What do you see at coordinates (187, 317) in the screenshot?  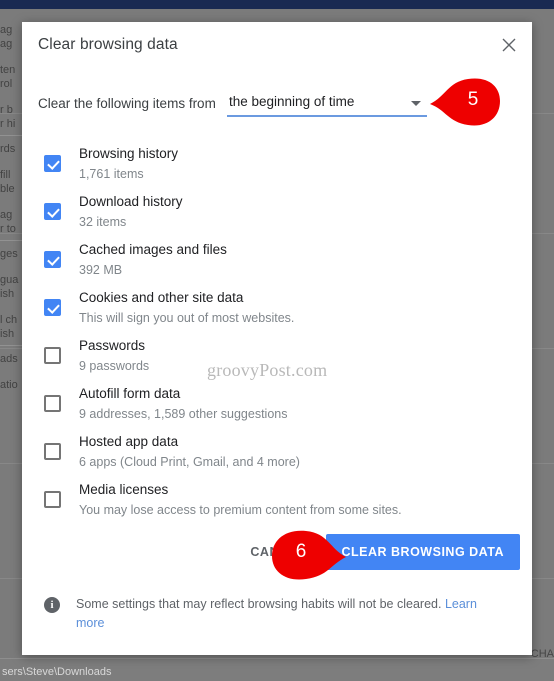 I see `list-item-subtitle: This will sign you out of most websites.` at bounding box center [187, 317].